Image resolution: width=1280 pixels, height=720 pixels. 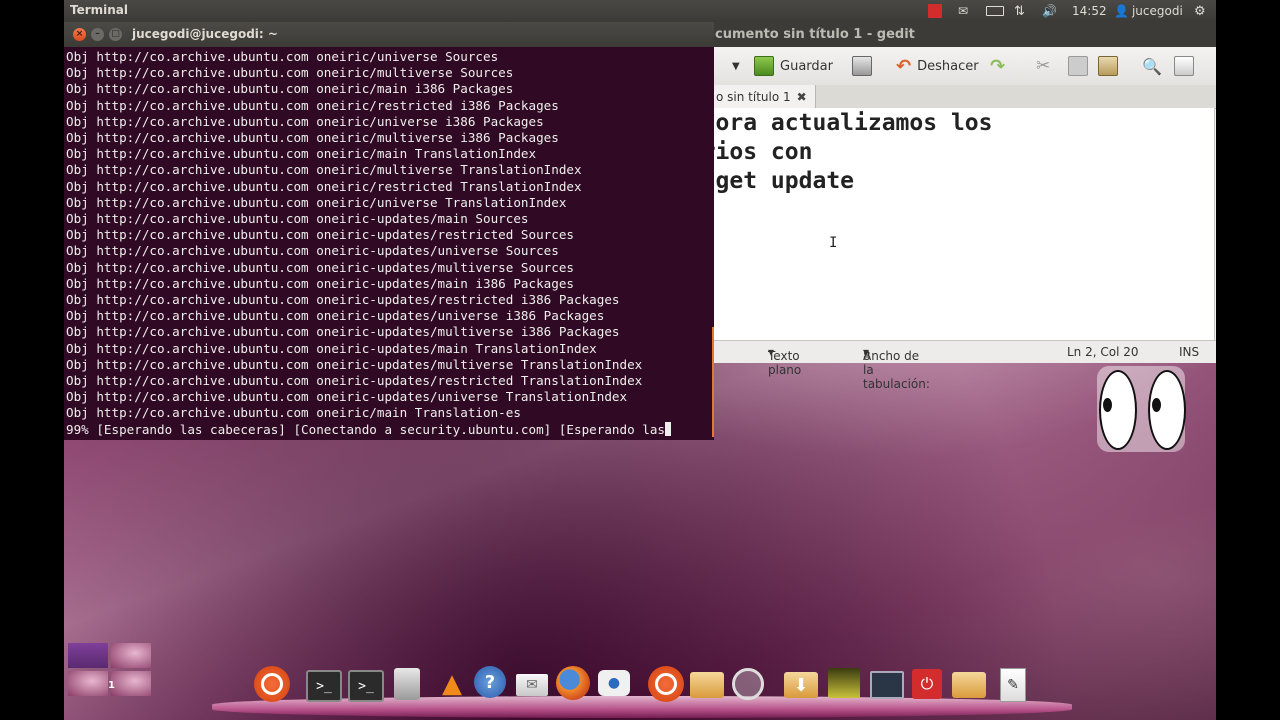 What do you see at coordinates (97, 34) in the screenshot?
I see `minimize-button: –` at bounding box center [97, 34].